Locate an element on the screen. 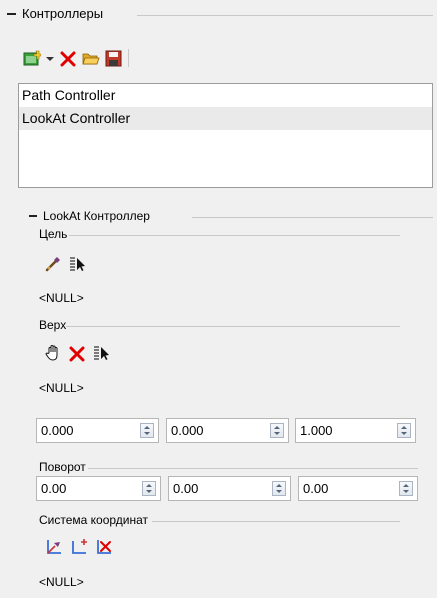  coord-system-toolbar is located at coordinates (79, 547).